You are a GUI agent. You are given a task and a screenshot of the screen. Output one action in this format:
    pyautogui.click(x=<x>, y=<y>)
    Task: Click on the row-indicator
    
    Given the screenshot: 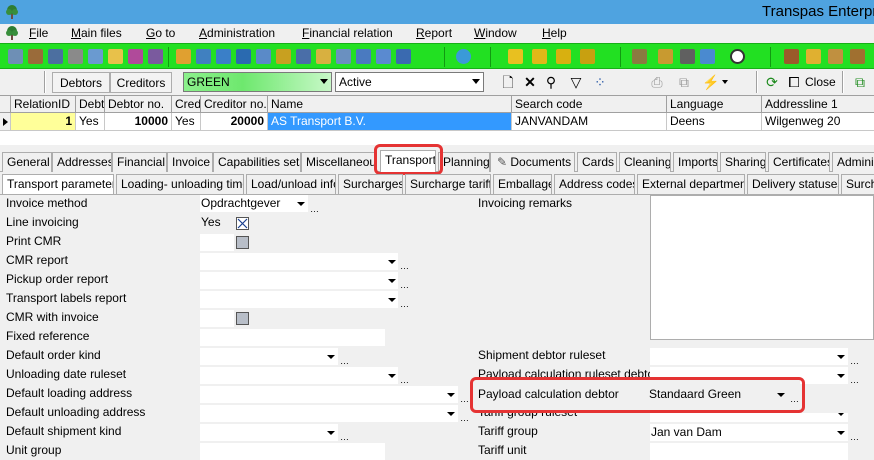 What is the action you would take?
    pyautogui.click(x=5, y=122)
    